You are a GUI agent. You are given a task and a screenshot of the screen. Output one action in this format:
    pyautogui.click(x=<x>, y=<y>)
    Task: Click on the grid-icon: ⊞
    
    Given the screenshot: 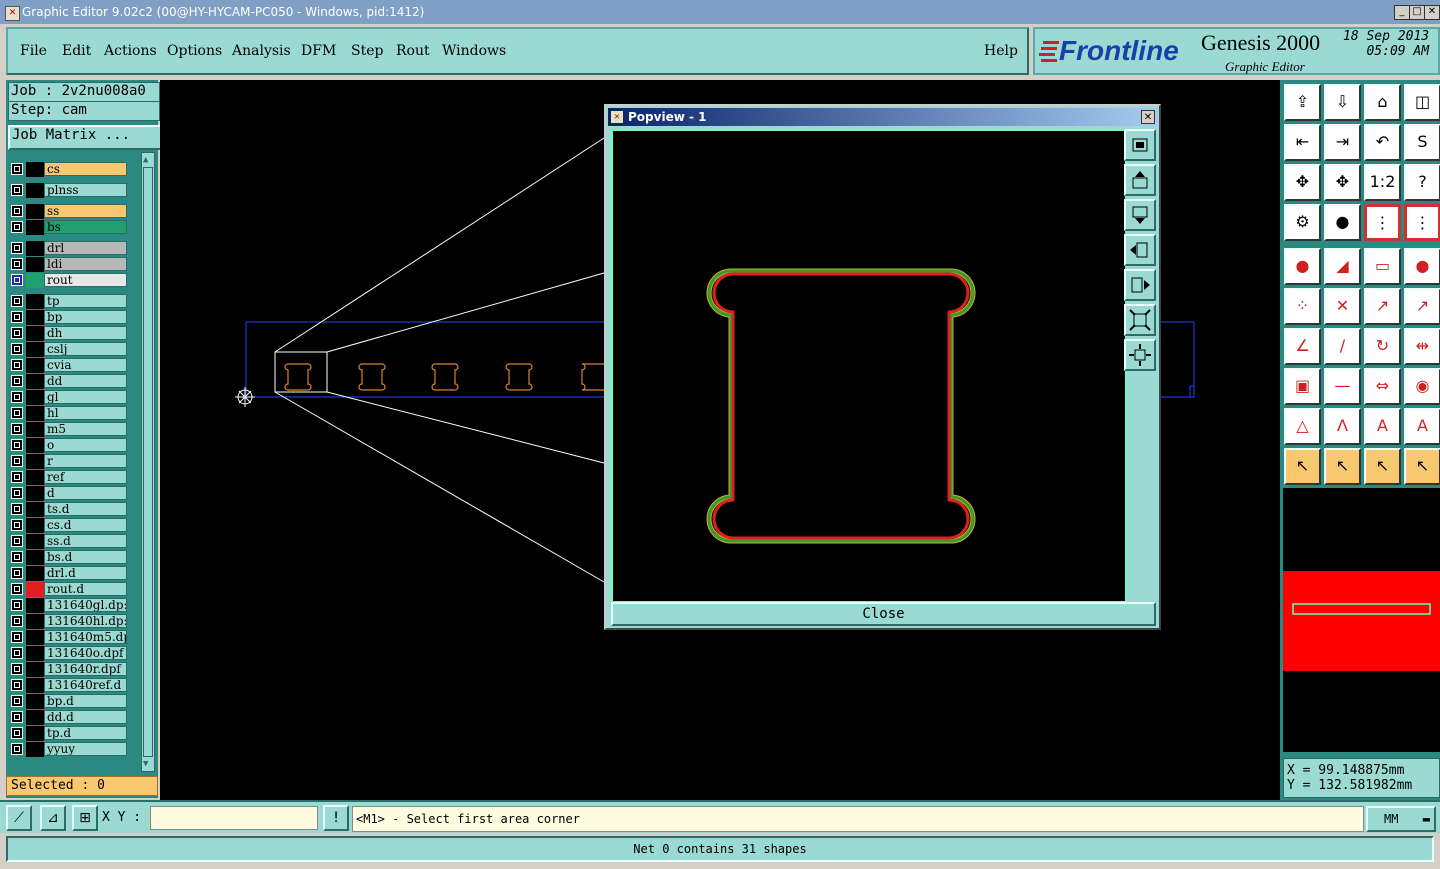 What is the action you would take?
    pyautogui.click(x=85, y=818)
    